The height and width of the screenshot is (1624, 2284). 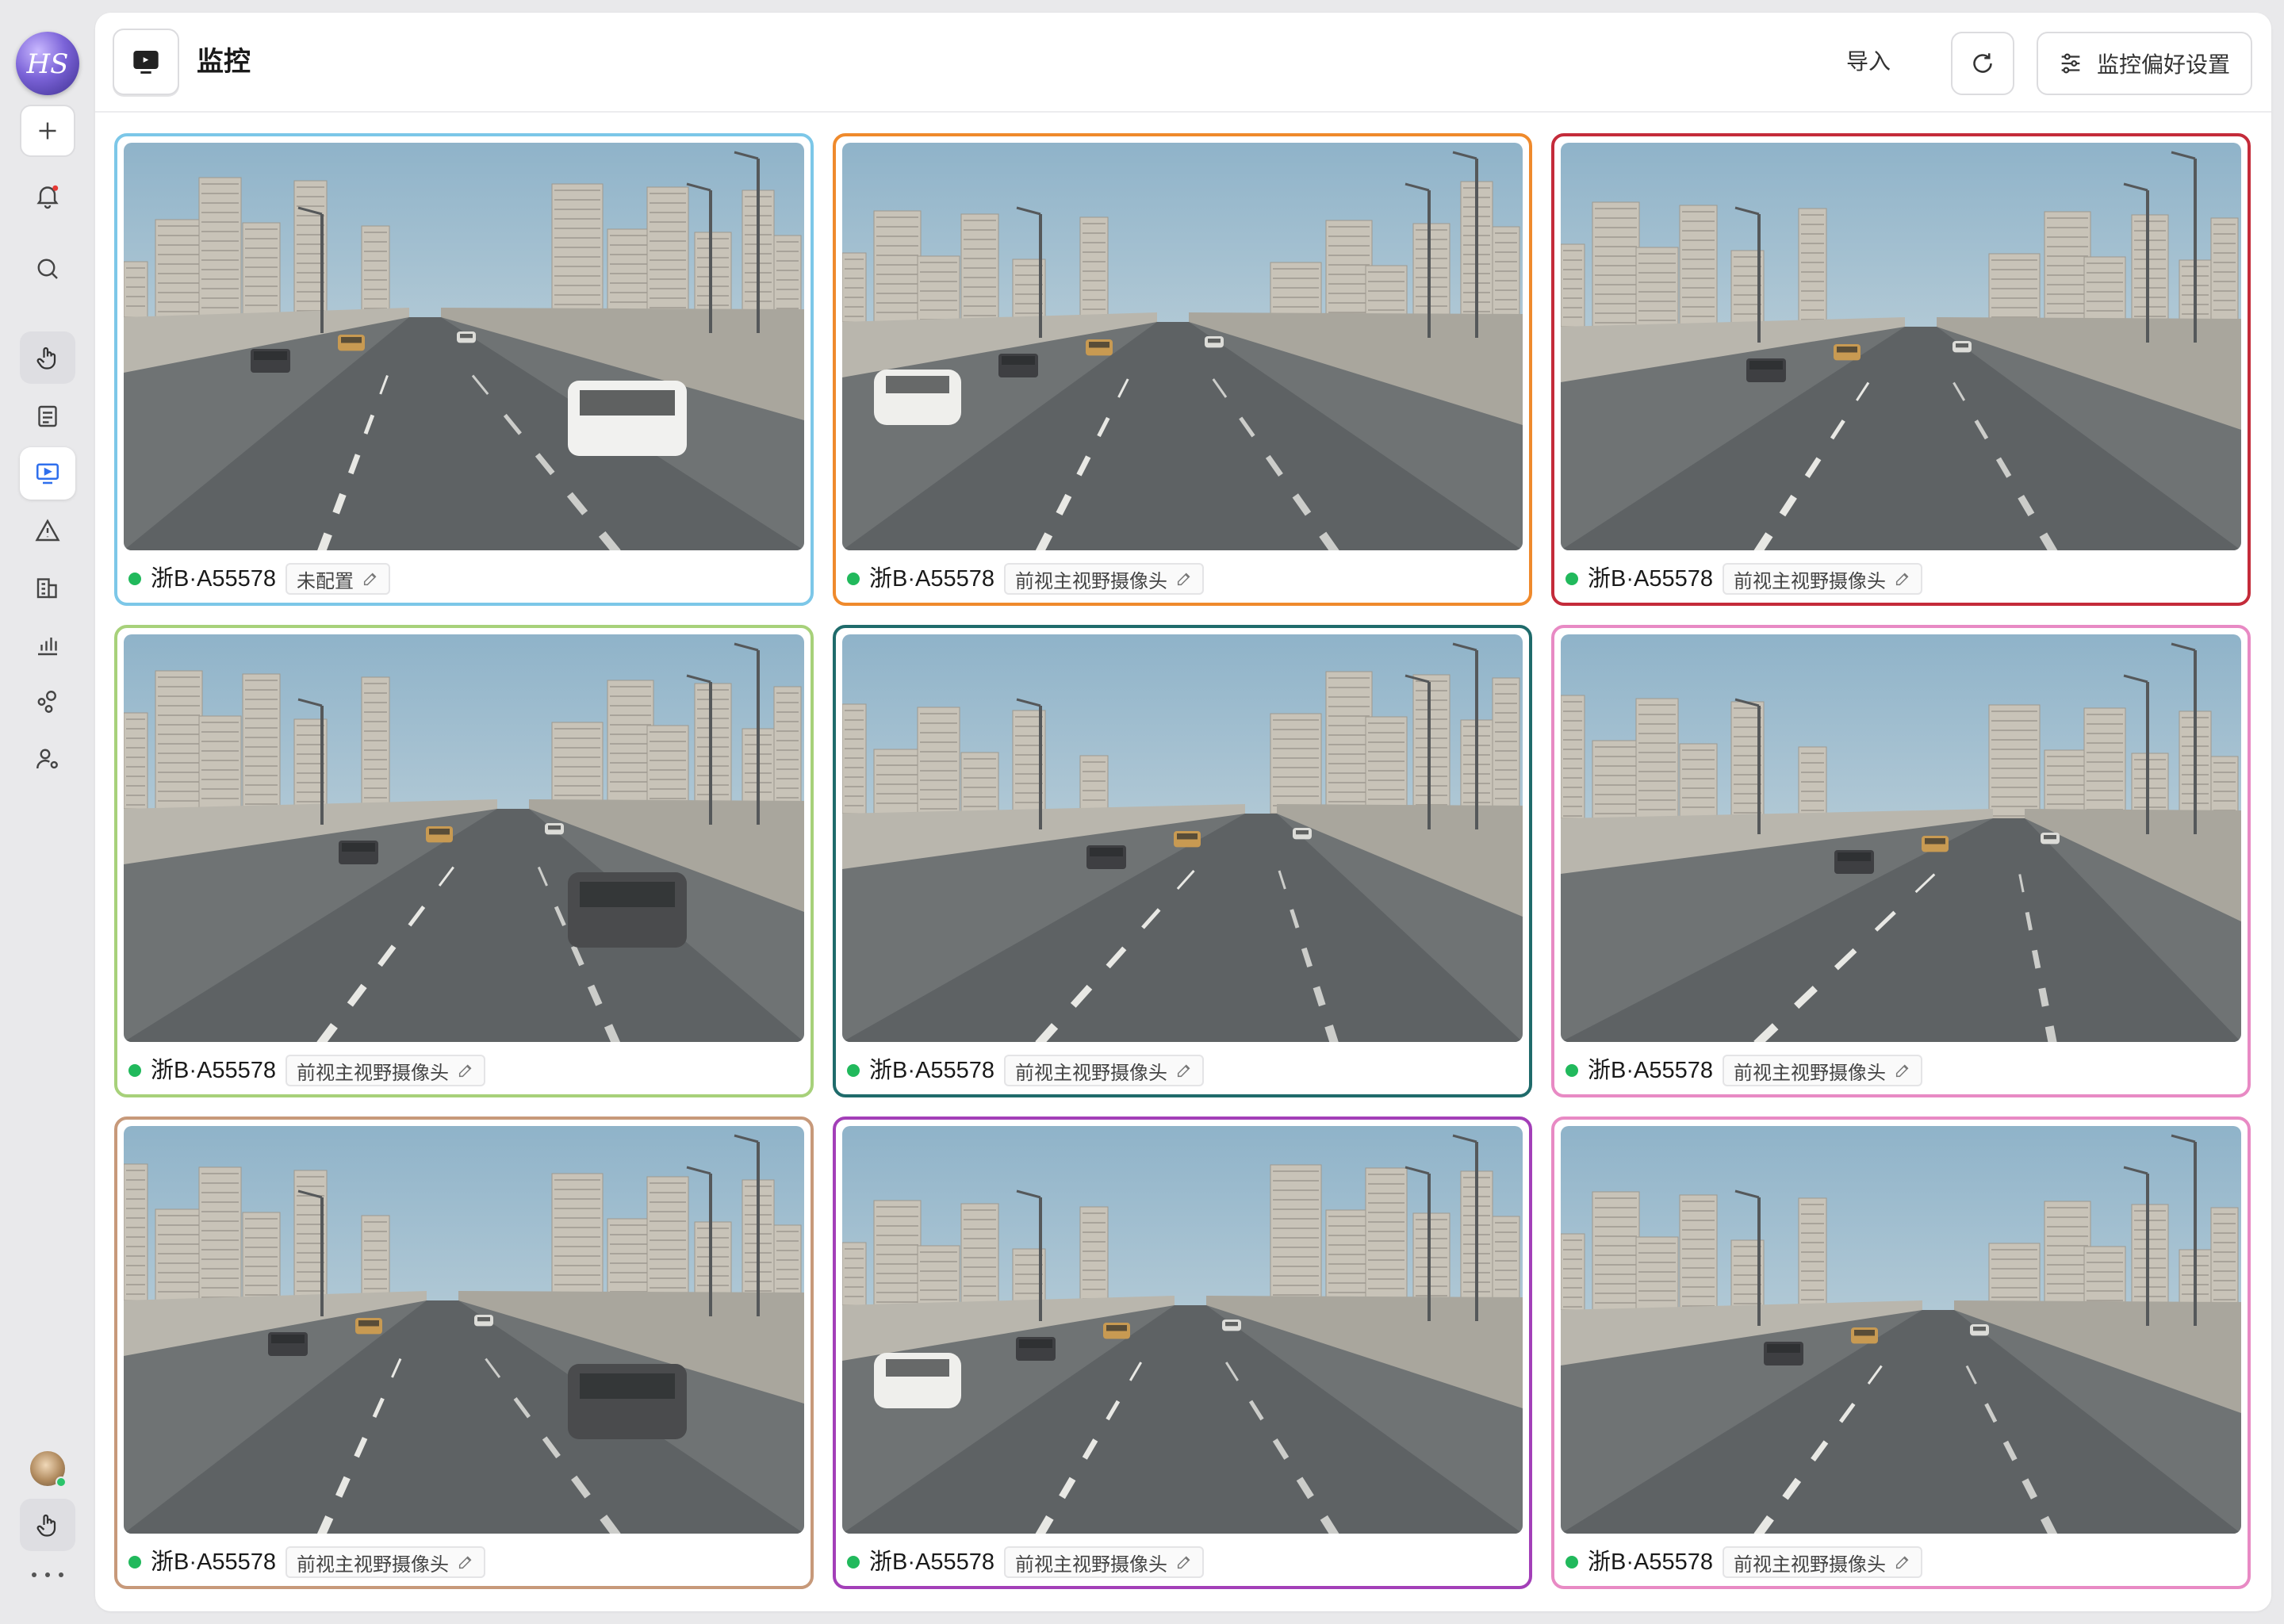 I want to click on notification-bell-icon, so click(x=47, y=197).